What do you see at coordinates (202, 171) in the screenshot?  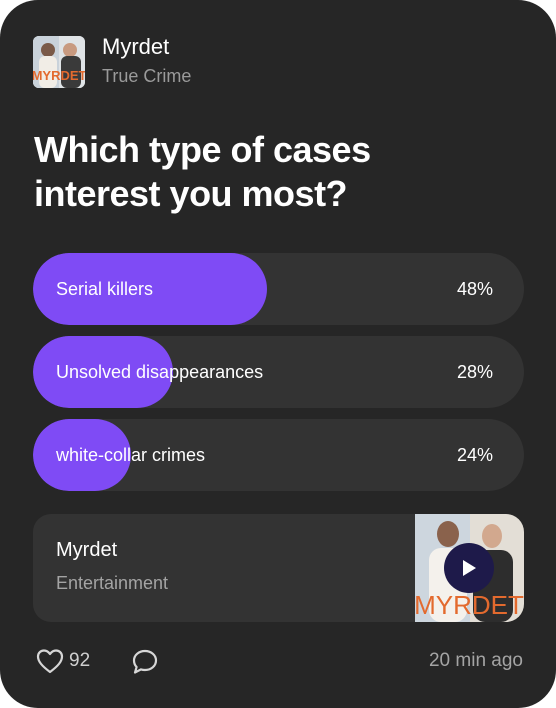 I see `poll-question: Which type of cases interest you most?` at bounding box center [202, 171].